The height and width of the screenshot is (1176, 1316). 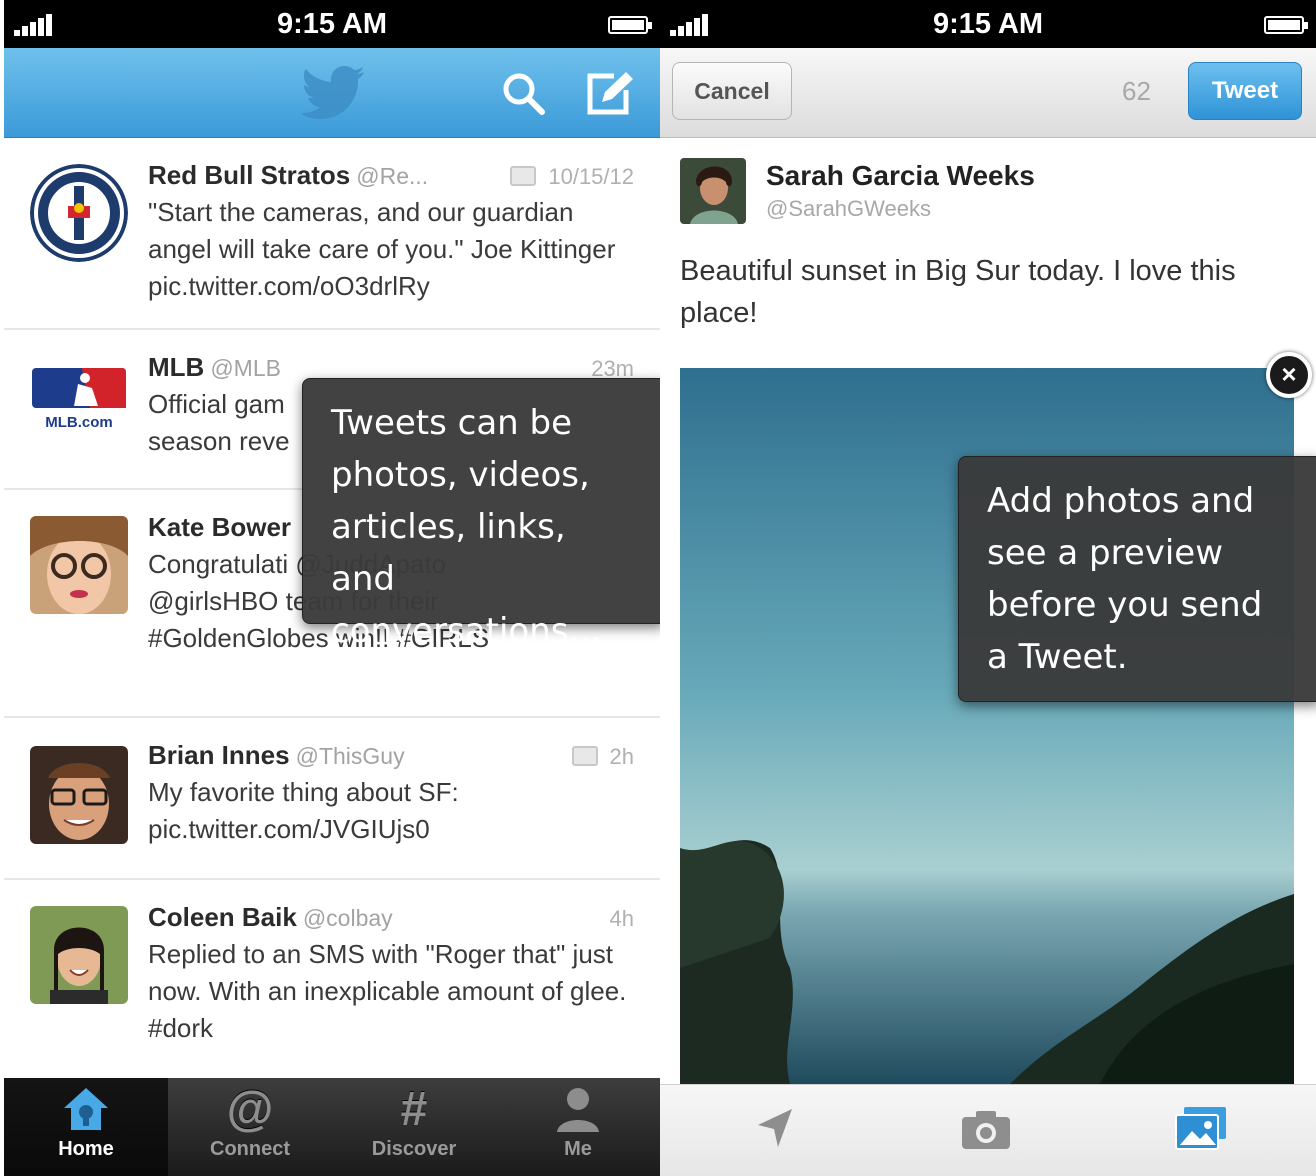 I want to click on tweet-author-name: Coleen Baik, so click(x=222, y=917).